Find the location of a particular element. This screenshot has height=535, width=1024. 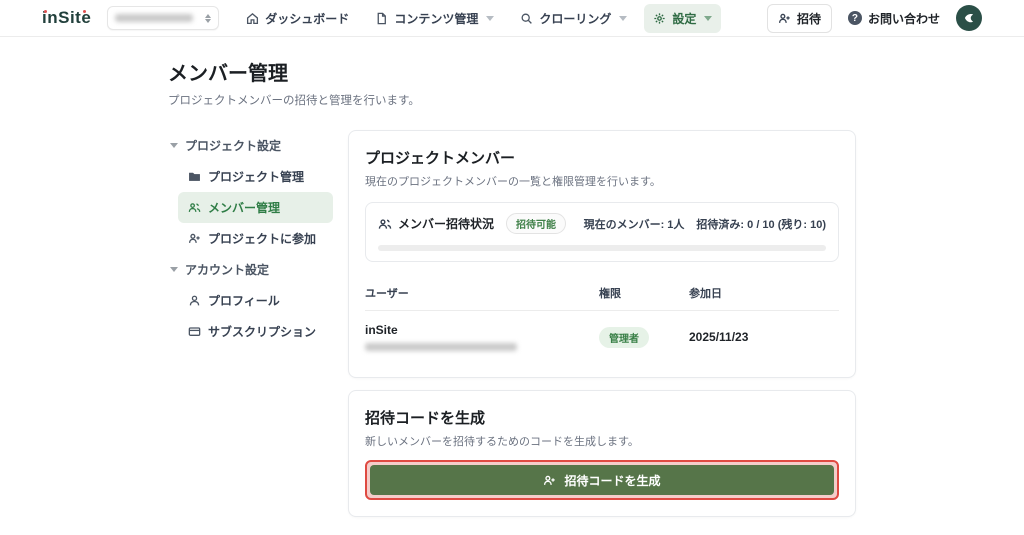

home-icon is located at coordinates (253, 18).